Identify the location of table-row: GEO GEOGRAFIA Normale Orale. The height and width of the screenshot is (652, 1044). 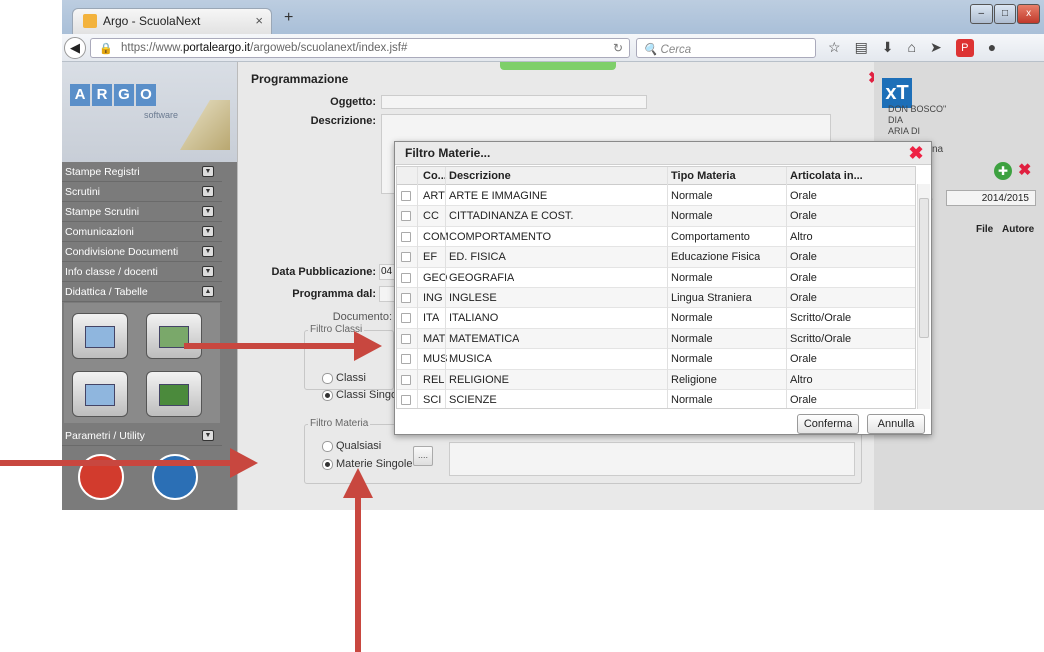
(656, 278).